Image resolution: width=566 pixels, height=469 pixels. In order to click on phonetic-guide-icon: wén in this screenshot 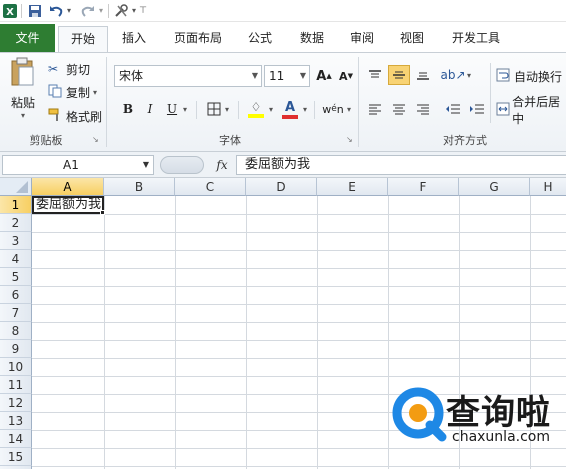, I will do `click(333, 109)`.